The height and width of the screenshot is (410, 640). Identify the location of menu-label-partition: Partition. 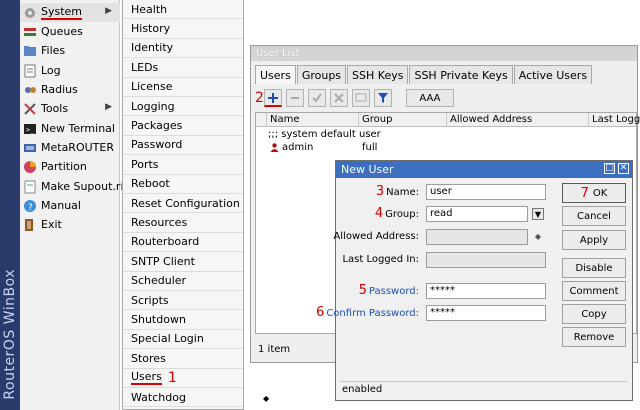
(64, 166).